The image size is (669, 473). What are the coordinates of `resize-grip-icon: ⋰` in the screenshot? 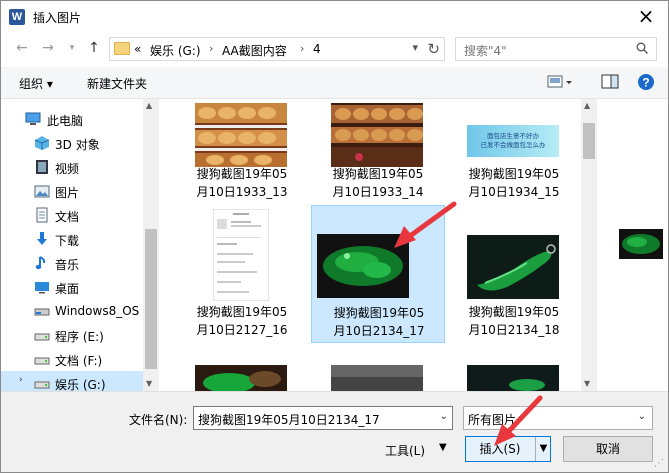 It's located at (660, 464).